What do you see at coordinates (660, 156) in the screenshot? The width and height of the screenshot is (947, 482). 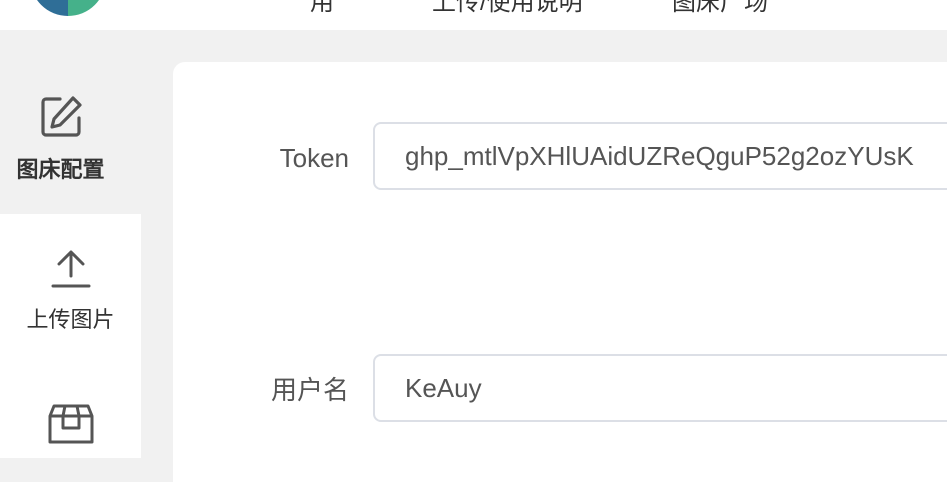 I see `token-input` at bounding box center [660, 156].